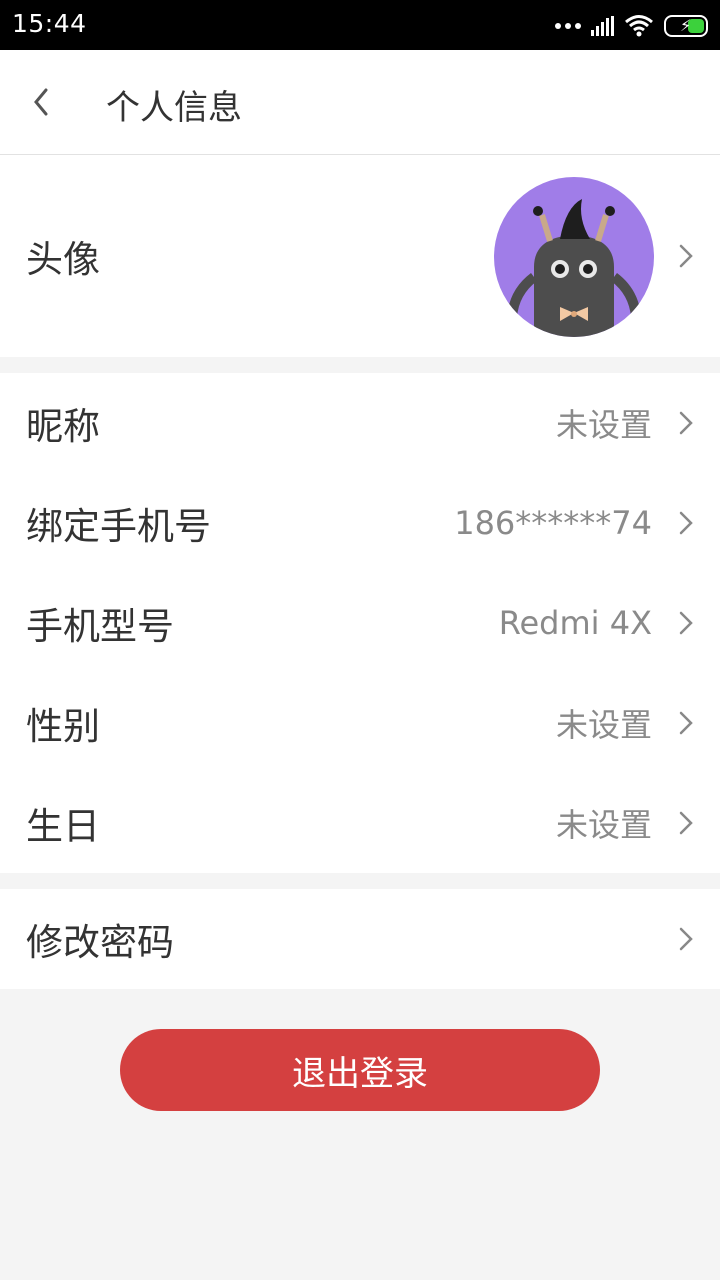 The height and width of the screenshot is (1280, 720). I want to click on signal-icon, so click(602, 26).